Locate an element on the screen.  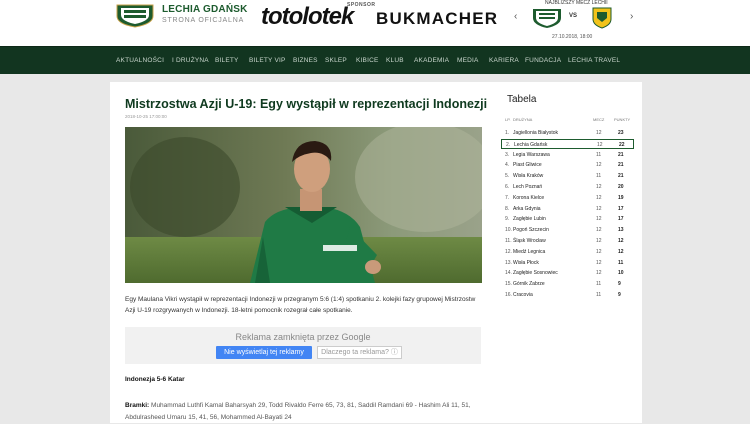
table-row: 10. Pogoń Szczecin 12 13 is located at coordinates (567, 230).